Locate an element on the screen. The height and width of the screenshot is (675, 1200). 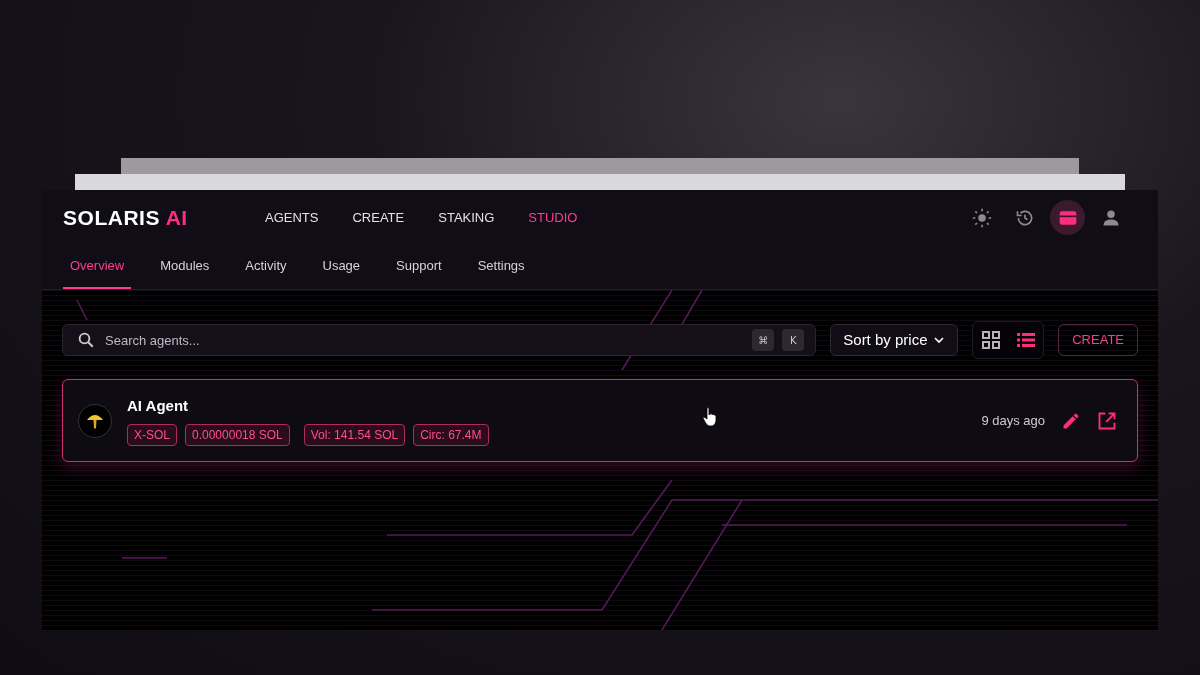
grid-icon is located at coordinates (990, 340).